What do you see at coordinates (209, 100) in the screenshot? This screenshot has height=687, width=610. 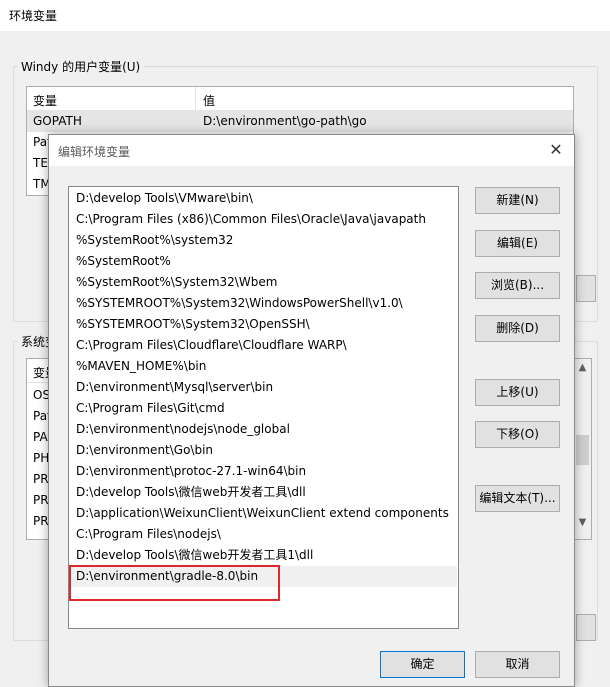 I see `column-header-value: 值` at bounding box center [209, 100].